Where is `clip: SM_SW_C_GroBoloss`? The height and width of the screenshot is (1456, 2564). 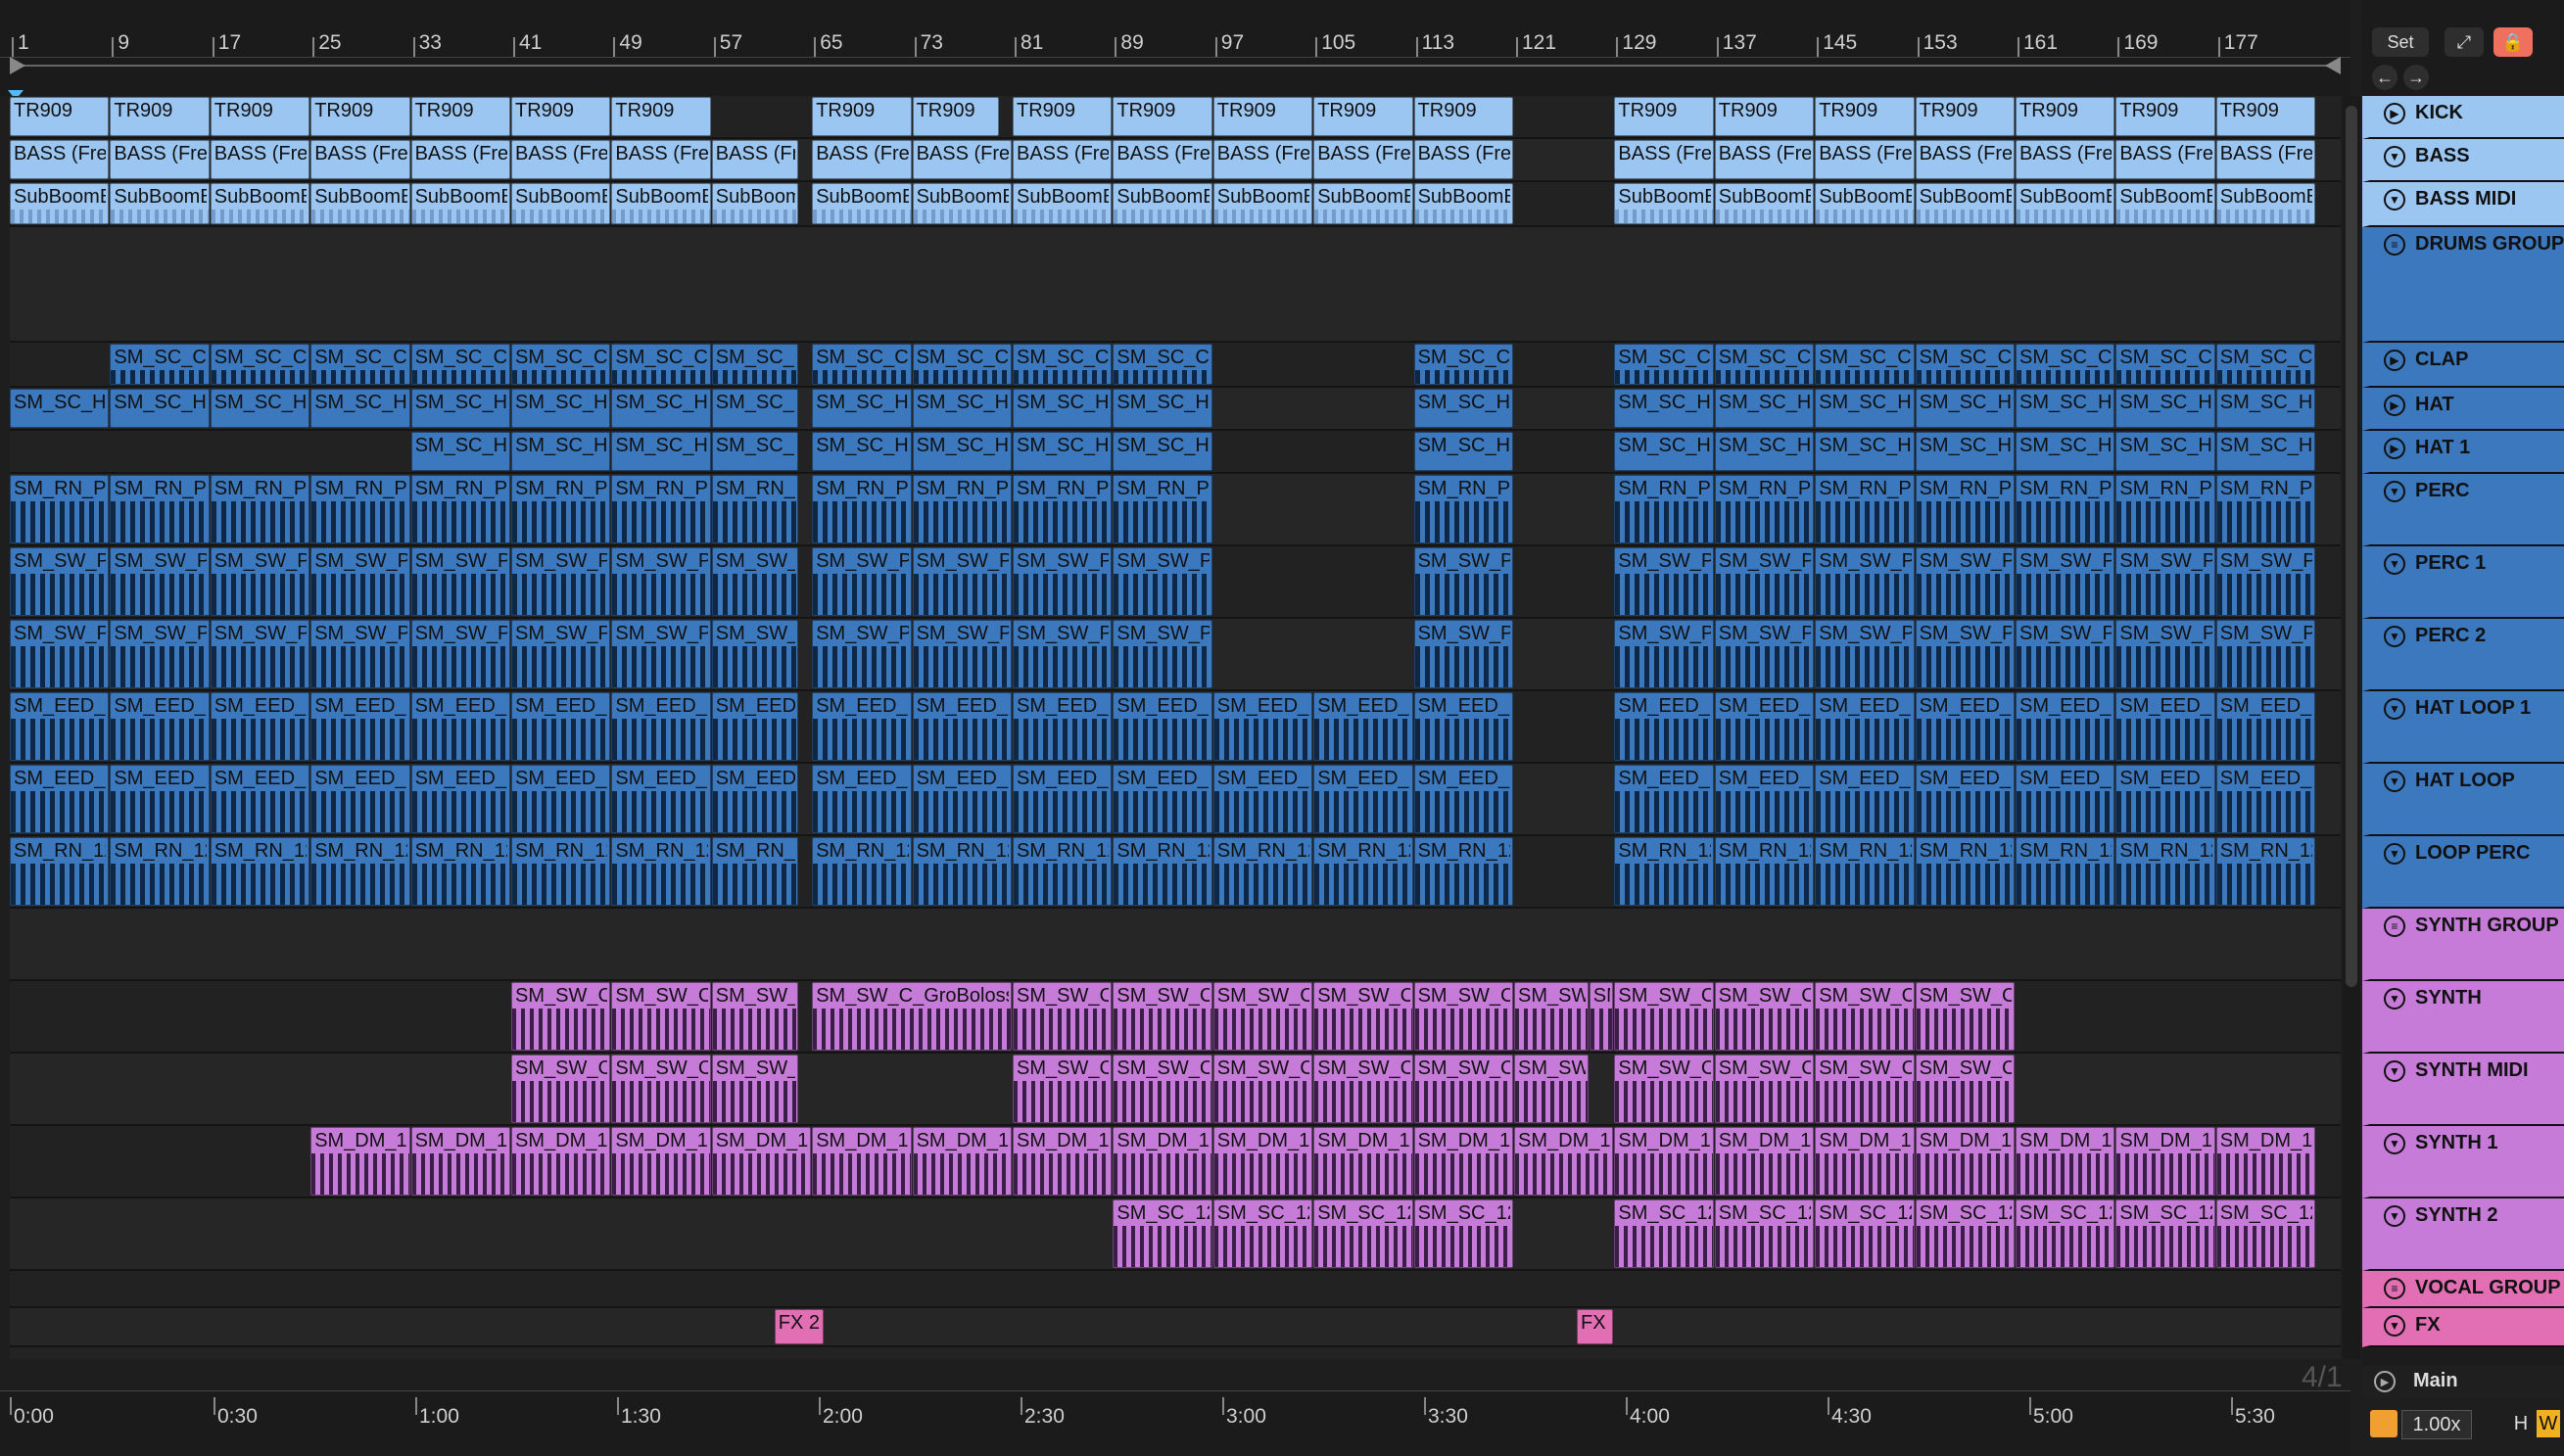 clip: SM_SW_C_GroBoloss is located at coordinates (912, 1016).